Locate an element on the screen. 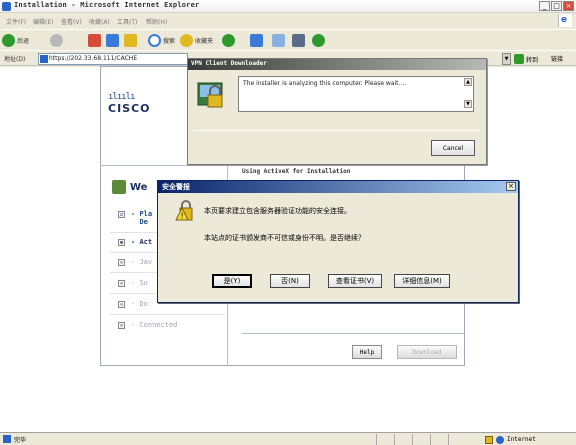  menu-help: 帮助(H) is located at coordinates (156, 21).